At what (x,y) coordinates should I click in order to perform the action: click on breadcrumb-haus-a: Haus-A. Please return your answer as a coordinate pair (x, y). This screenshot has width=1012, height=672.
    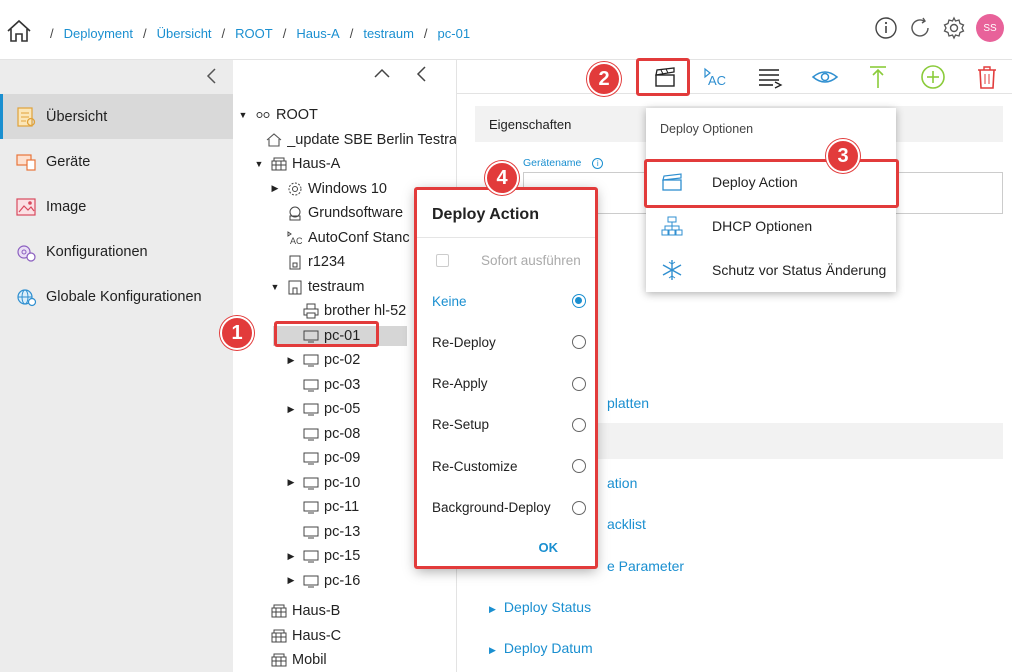
    Looking at the image, I should click on (317, 33).